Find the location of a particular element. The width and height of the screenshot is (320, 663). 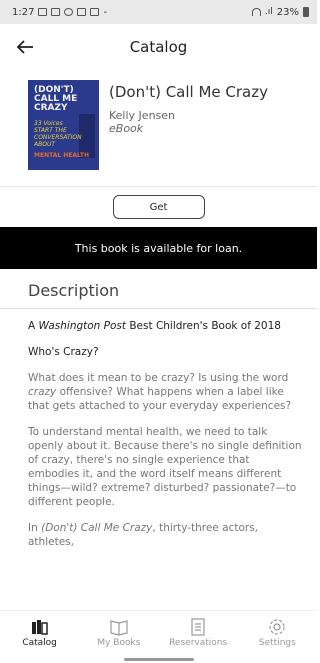

nav-catalog-label: Catalog is located at coordinates (39, 643).